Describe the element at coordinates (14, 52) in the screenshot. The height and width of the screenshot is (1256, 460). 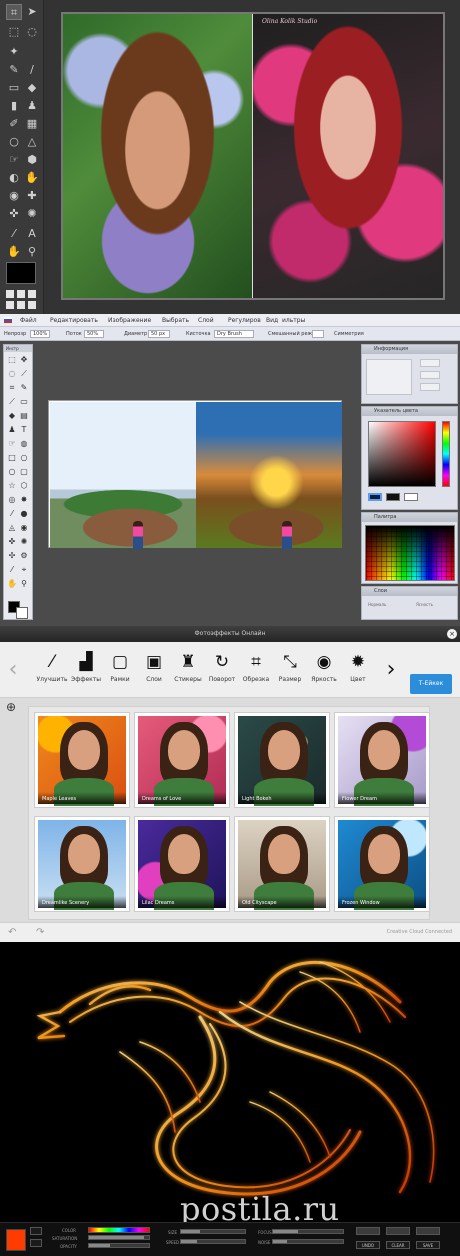
I see `magic-wand-tool-icon: ✦` at that location.